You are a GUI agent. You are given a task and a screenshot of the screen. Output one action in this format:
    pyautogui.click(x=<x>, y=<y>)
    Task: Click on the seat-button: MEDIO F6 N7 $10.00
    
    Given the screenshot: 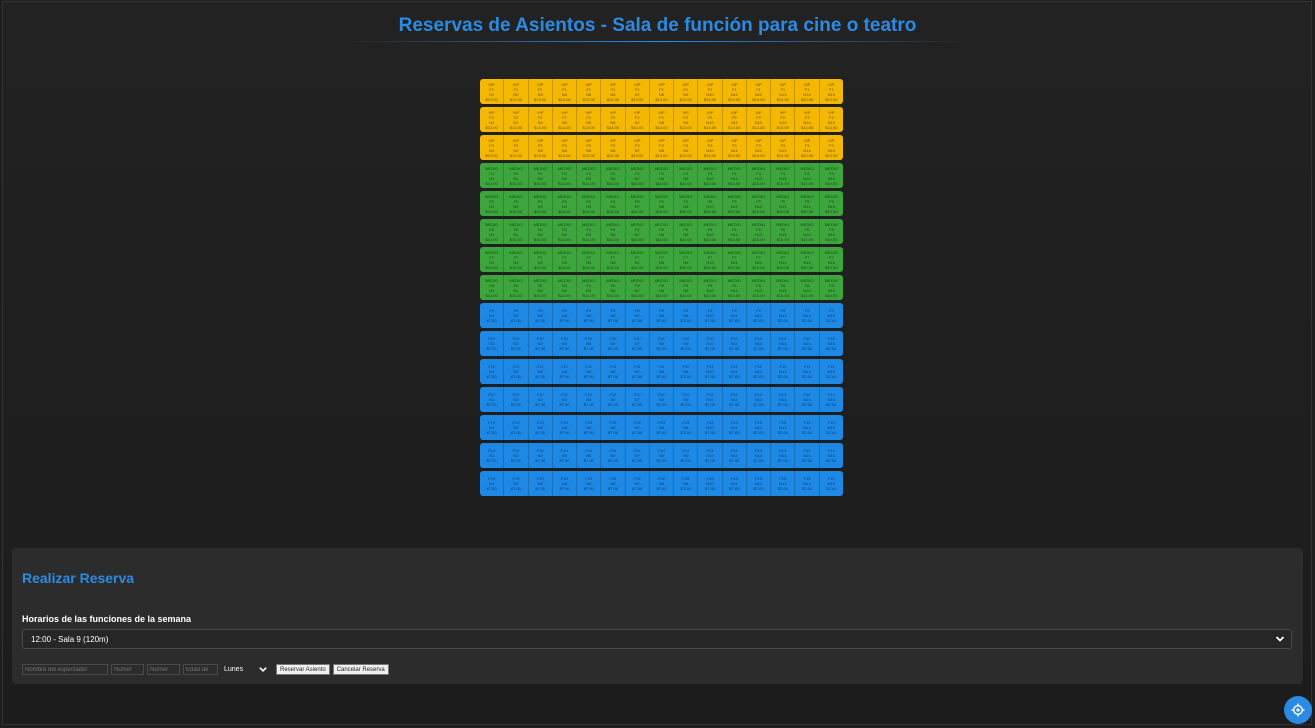 What is the action you would take?
    pyautogui.click(x=638, y=231)
    